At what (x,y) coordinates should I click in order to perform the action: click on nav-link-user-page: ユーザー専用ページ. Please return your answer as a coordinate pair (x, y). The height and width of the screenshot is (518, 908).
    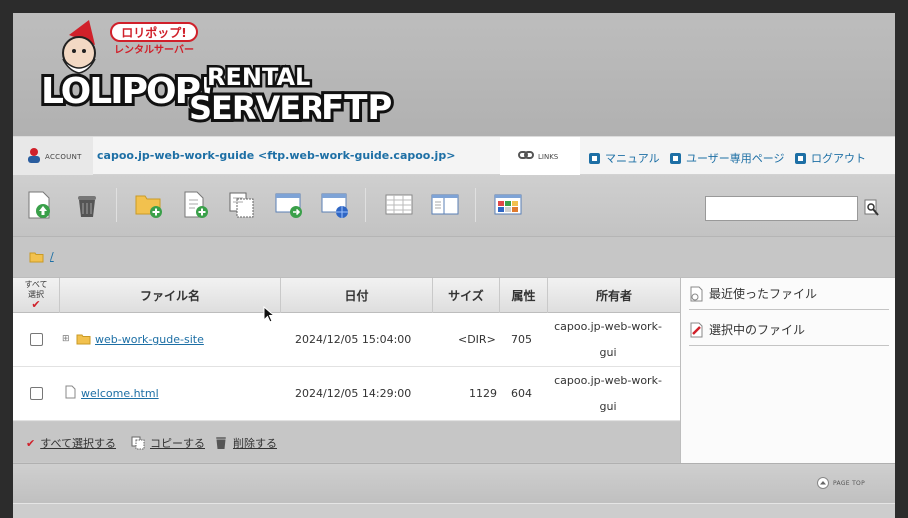
    Looking at the image, I should click on (727, 158).